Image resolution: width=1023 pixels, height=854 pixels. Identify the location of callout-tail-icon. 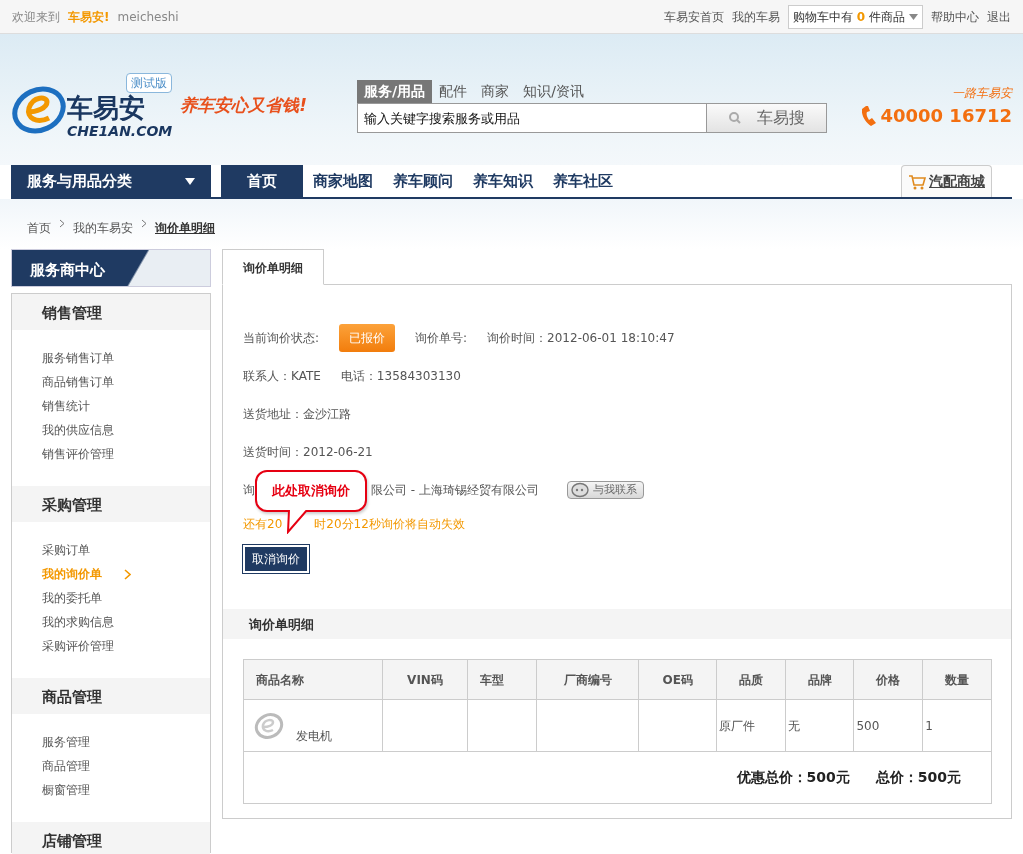
(298, 522).